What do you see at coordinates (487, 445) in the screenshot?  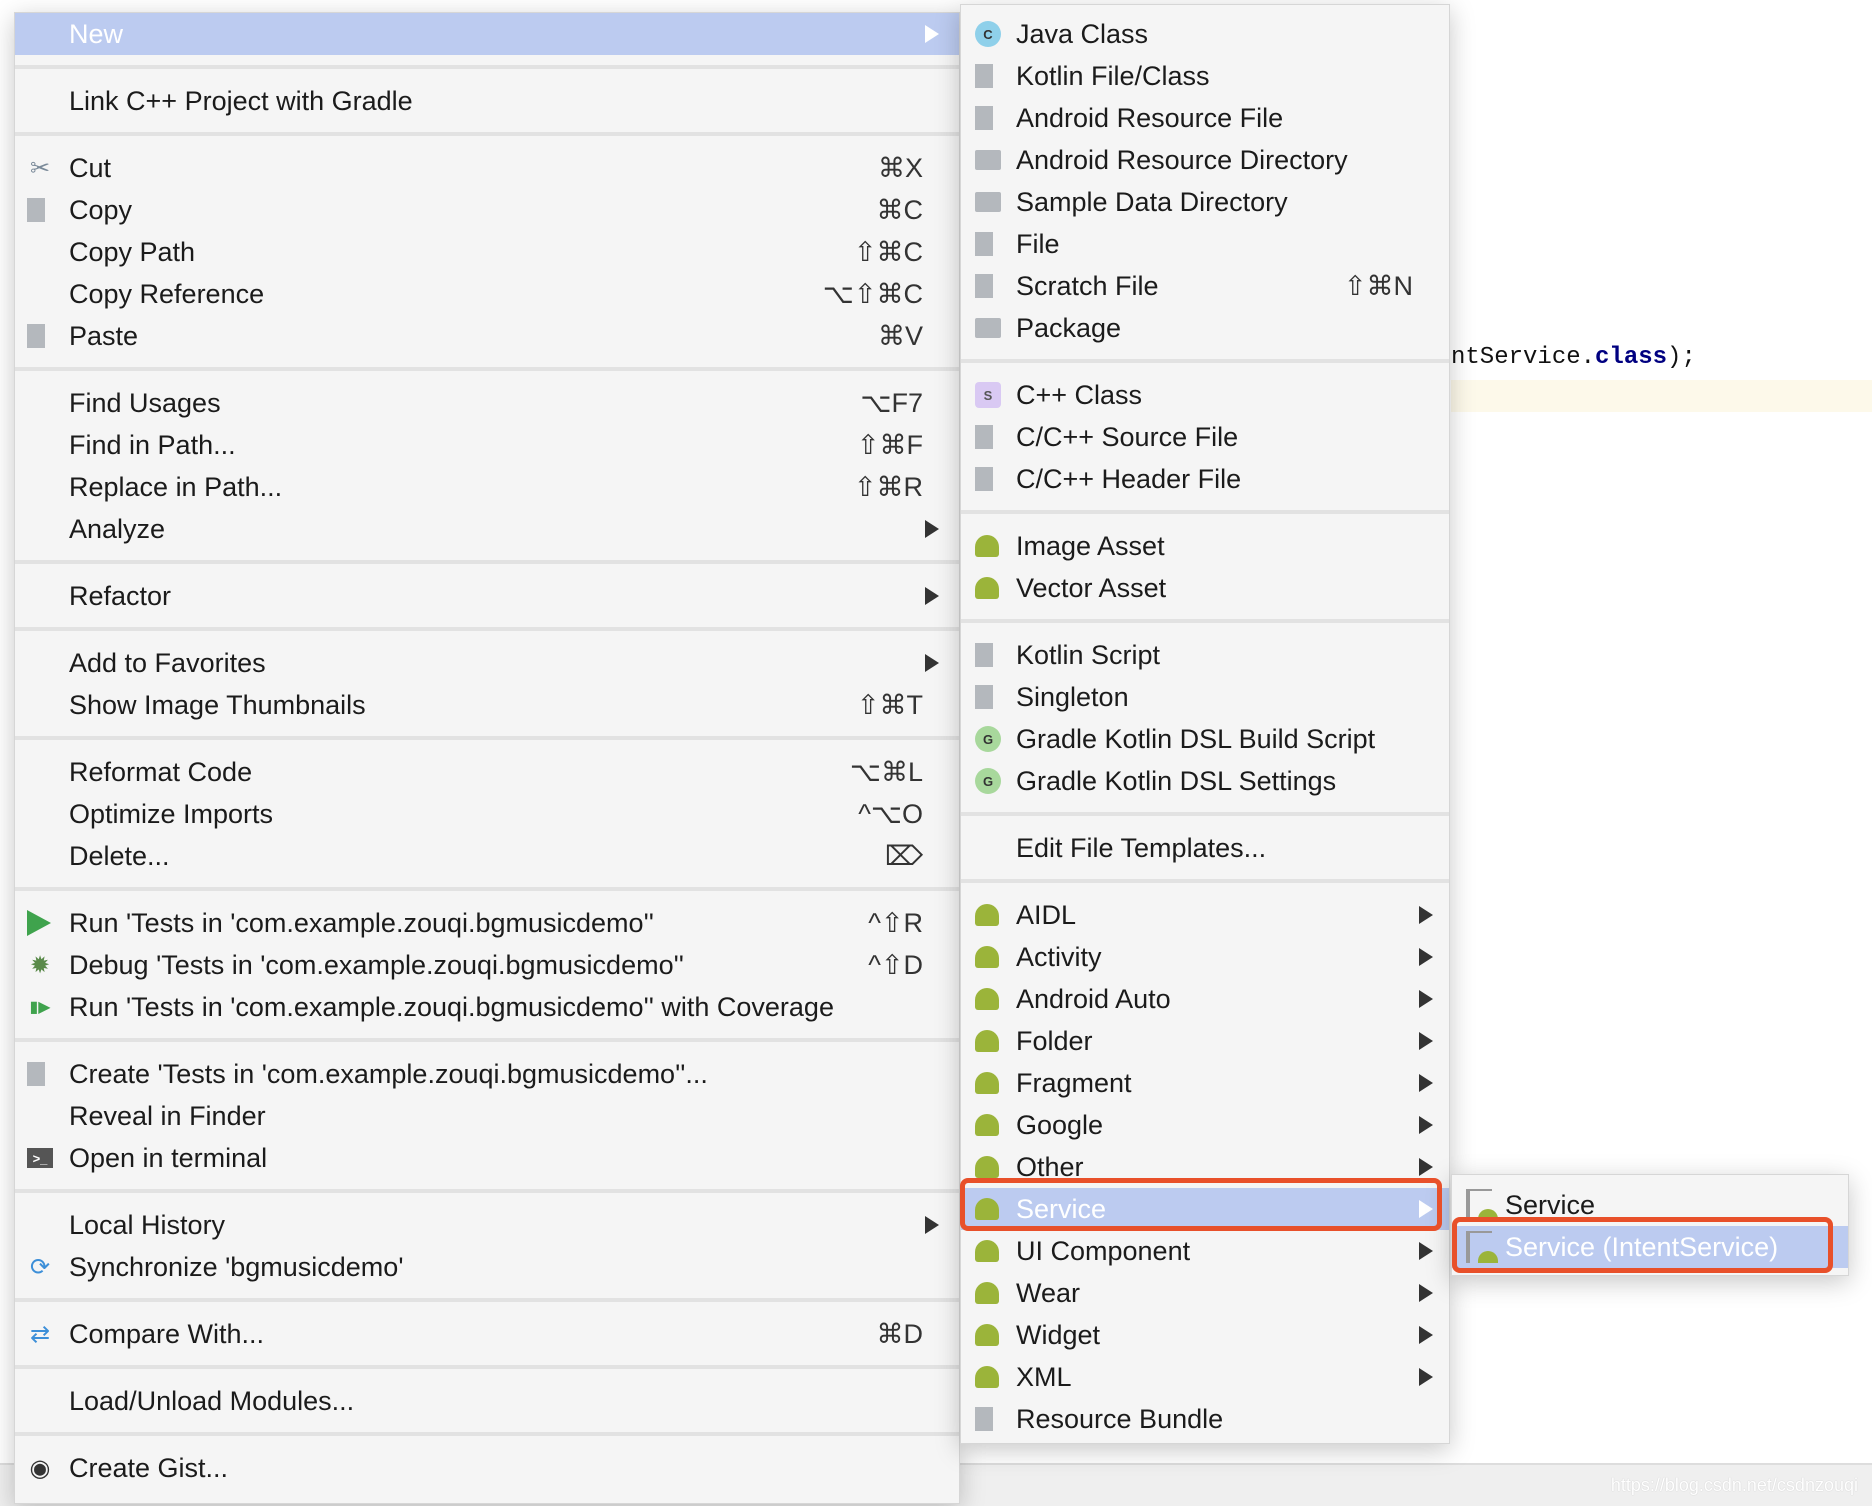 I see `menu-item-find-in-path: Find in Path... ⇧⌘F` at bounding box center [487, 445].